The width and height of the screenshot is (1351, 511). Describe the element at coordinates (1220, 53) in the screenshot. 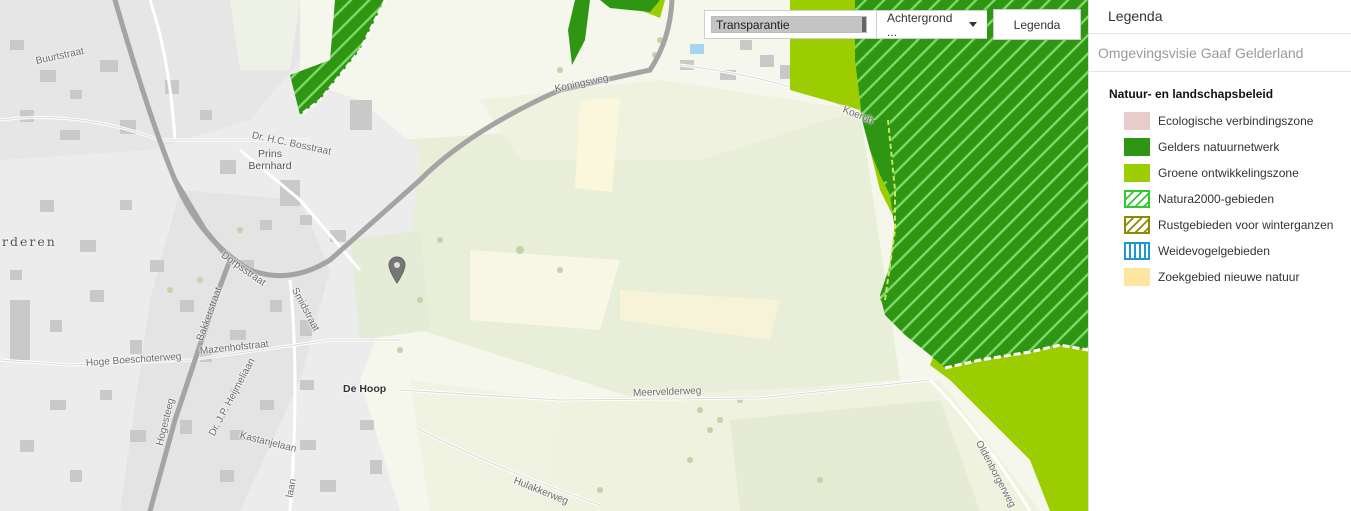

I see `legend-panel-subtitle: Omgevingsvisie Gaaf Gelderland` at that location.